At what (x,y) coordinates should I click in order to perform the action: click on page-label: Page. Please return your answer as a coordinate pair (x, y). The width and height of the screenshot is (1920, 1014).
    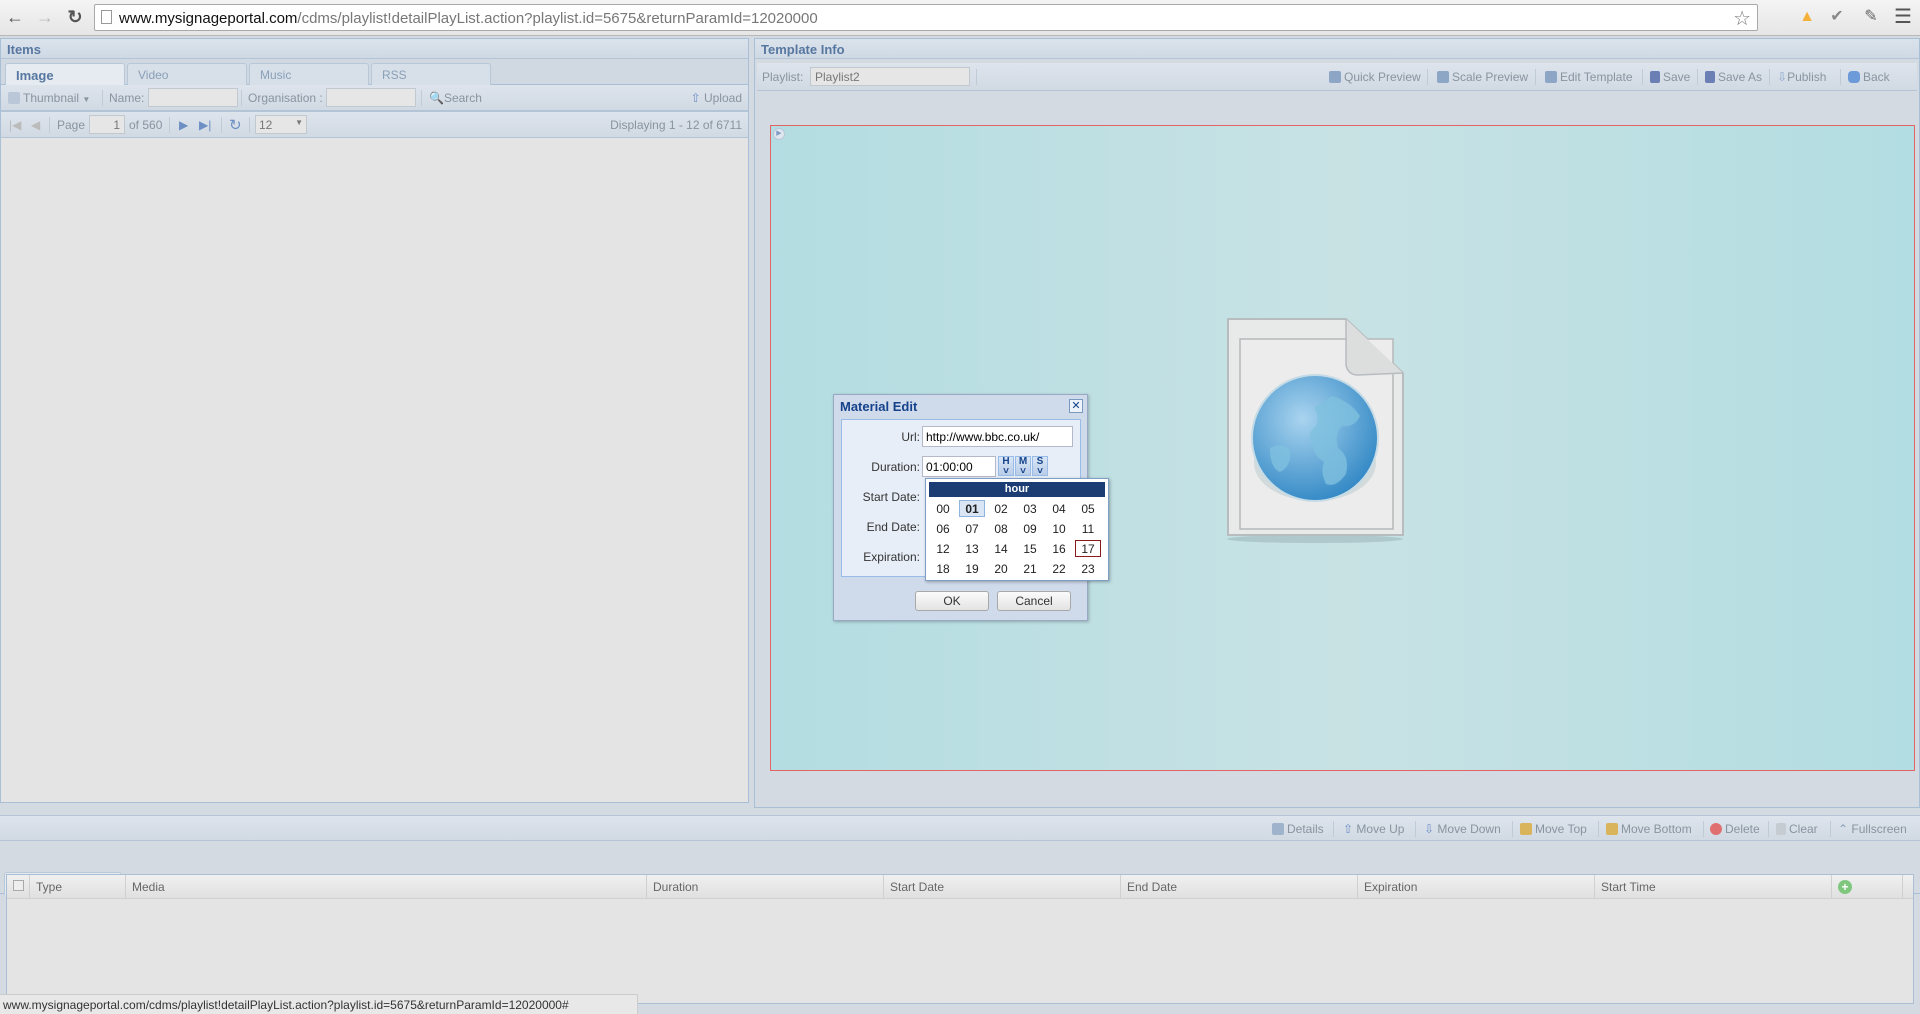
    Looking at the image, I should click on (71, 125).